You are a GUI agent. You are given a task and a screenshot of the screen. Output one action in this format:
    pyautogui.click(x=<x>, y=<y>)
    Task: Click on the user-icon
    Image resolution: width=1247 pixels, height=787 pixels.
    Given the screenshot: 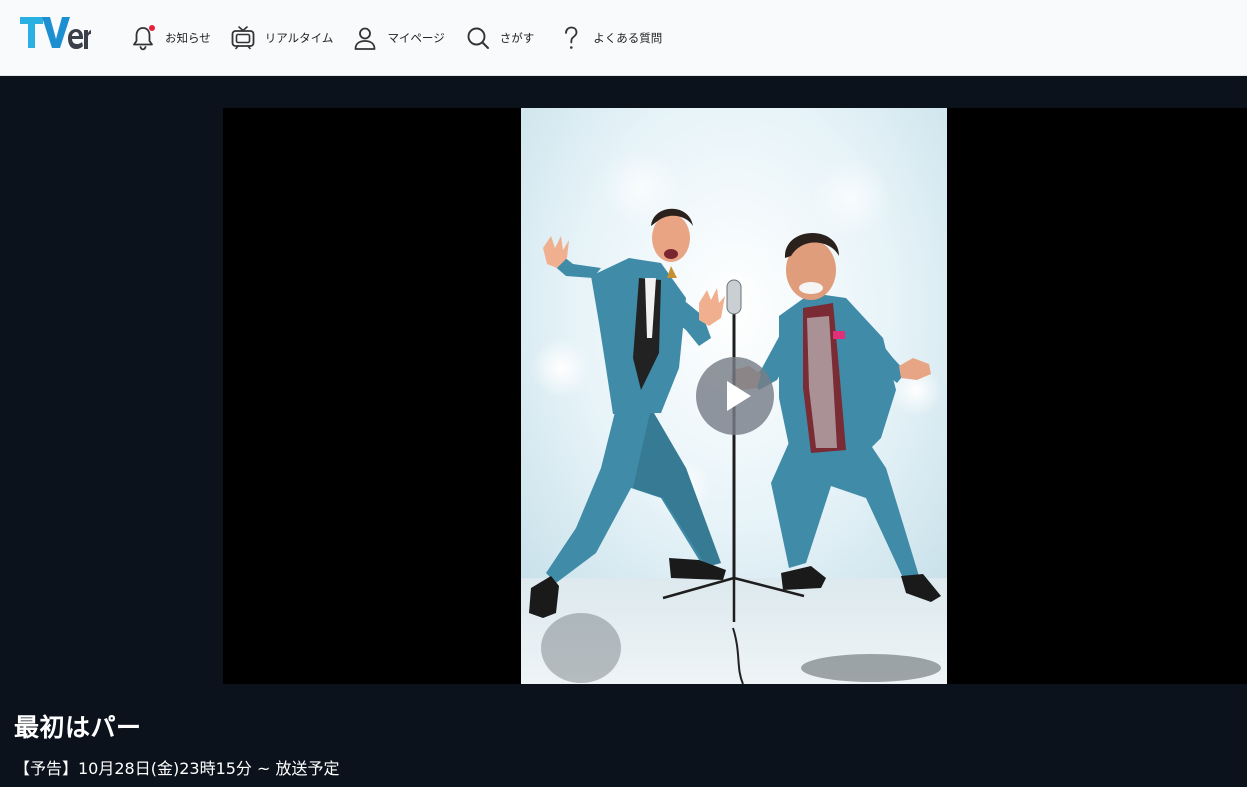 What is the action you would take?
    pyautogui.click(x=365, y=38)
    